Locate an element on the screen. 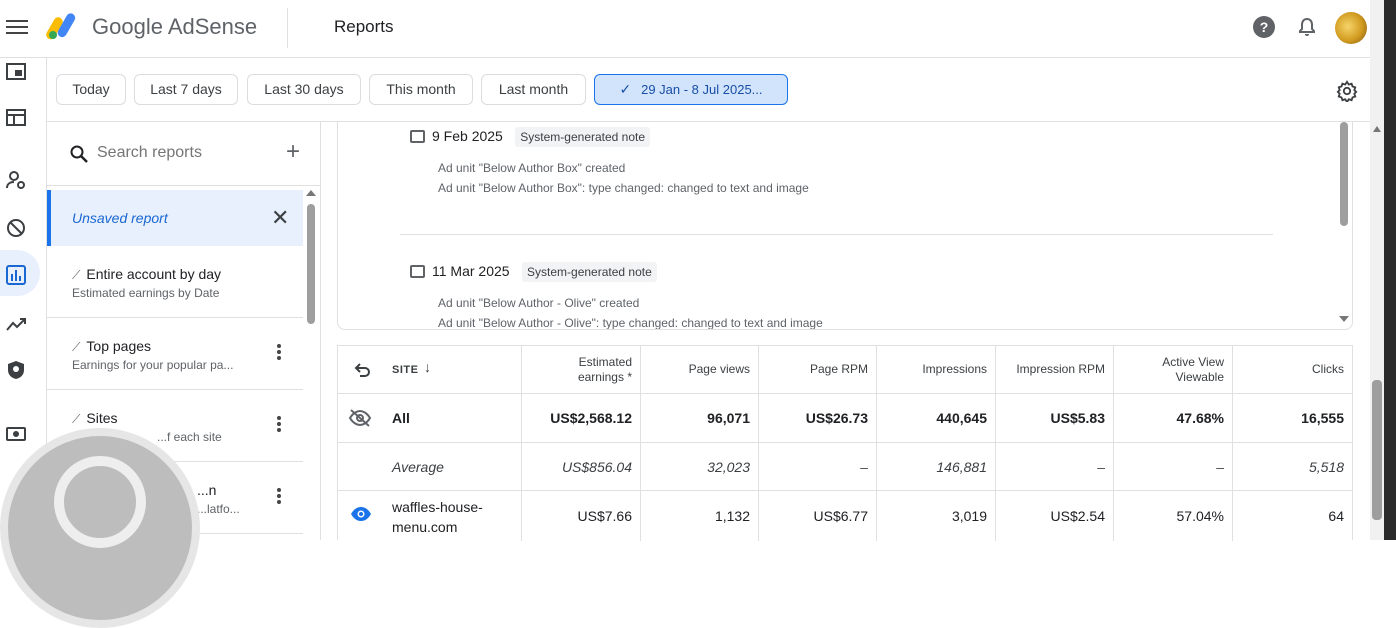 Image resolution: width=1396 pixels, height=628 pixels. report-title: Sites is located at coordinates (102, 418).